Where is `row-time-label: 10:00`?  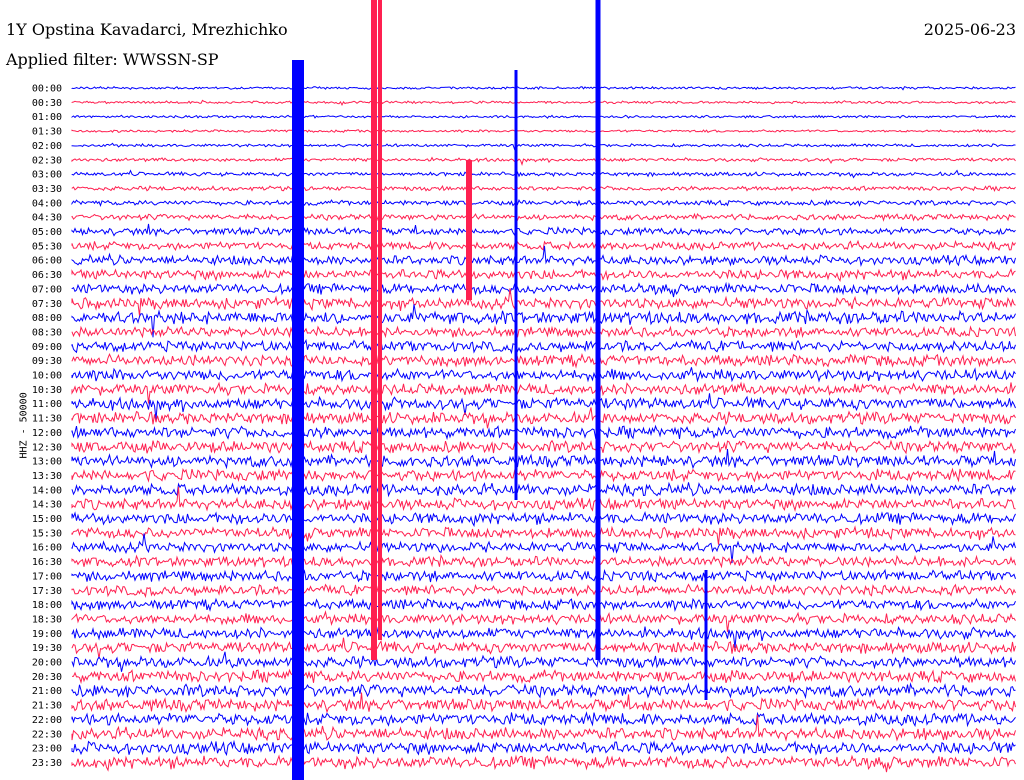
row-time-label: 10:00 is located at coordinates (47, 376).